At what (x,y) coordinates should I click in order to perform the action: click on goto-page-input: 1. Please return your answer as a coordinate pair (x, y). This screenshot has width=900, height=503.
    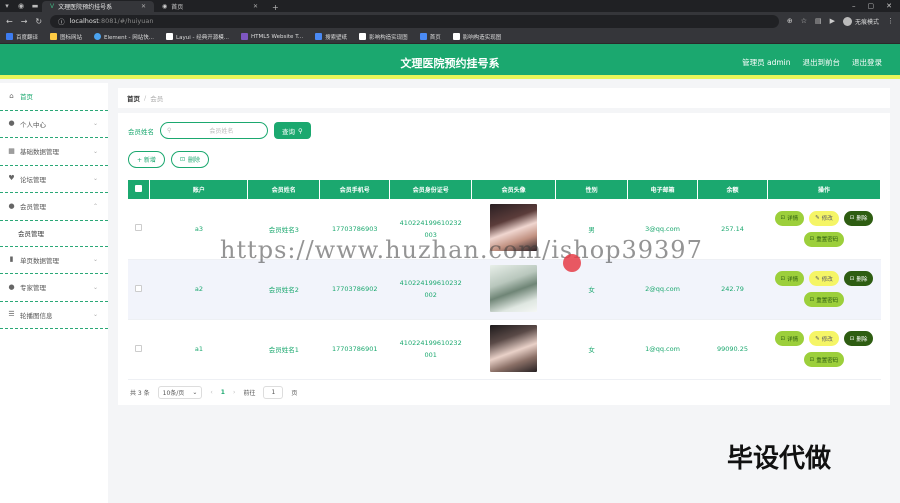
    Looking at the image, I should click on (273, 392).